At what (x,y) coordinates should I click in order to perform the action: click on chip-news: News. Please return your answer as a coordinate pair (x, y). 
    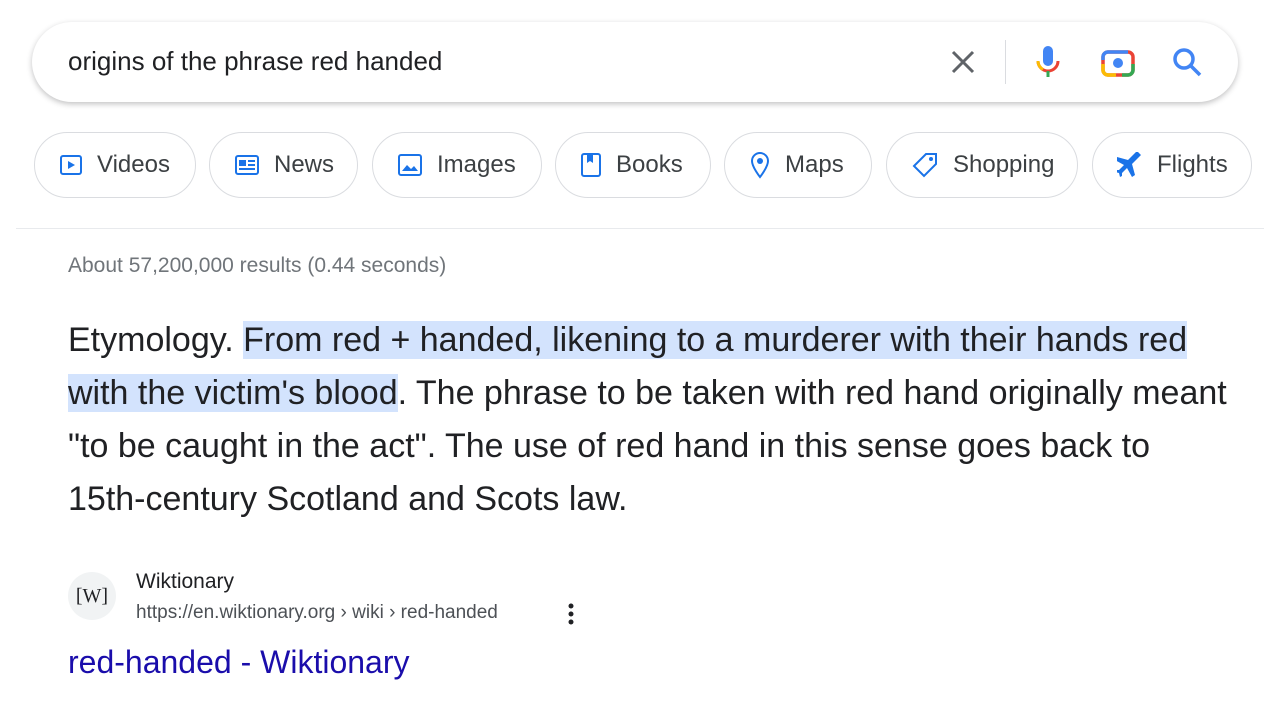
    Looking at the image, I should click on (283, 165).